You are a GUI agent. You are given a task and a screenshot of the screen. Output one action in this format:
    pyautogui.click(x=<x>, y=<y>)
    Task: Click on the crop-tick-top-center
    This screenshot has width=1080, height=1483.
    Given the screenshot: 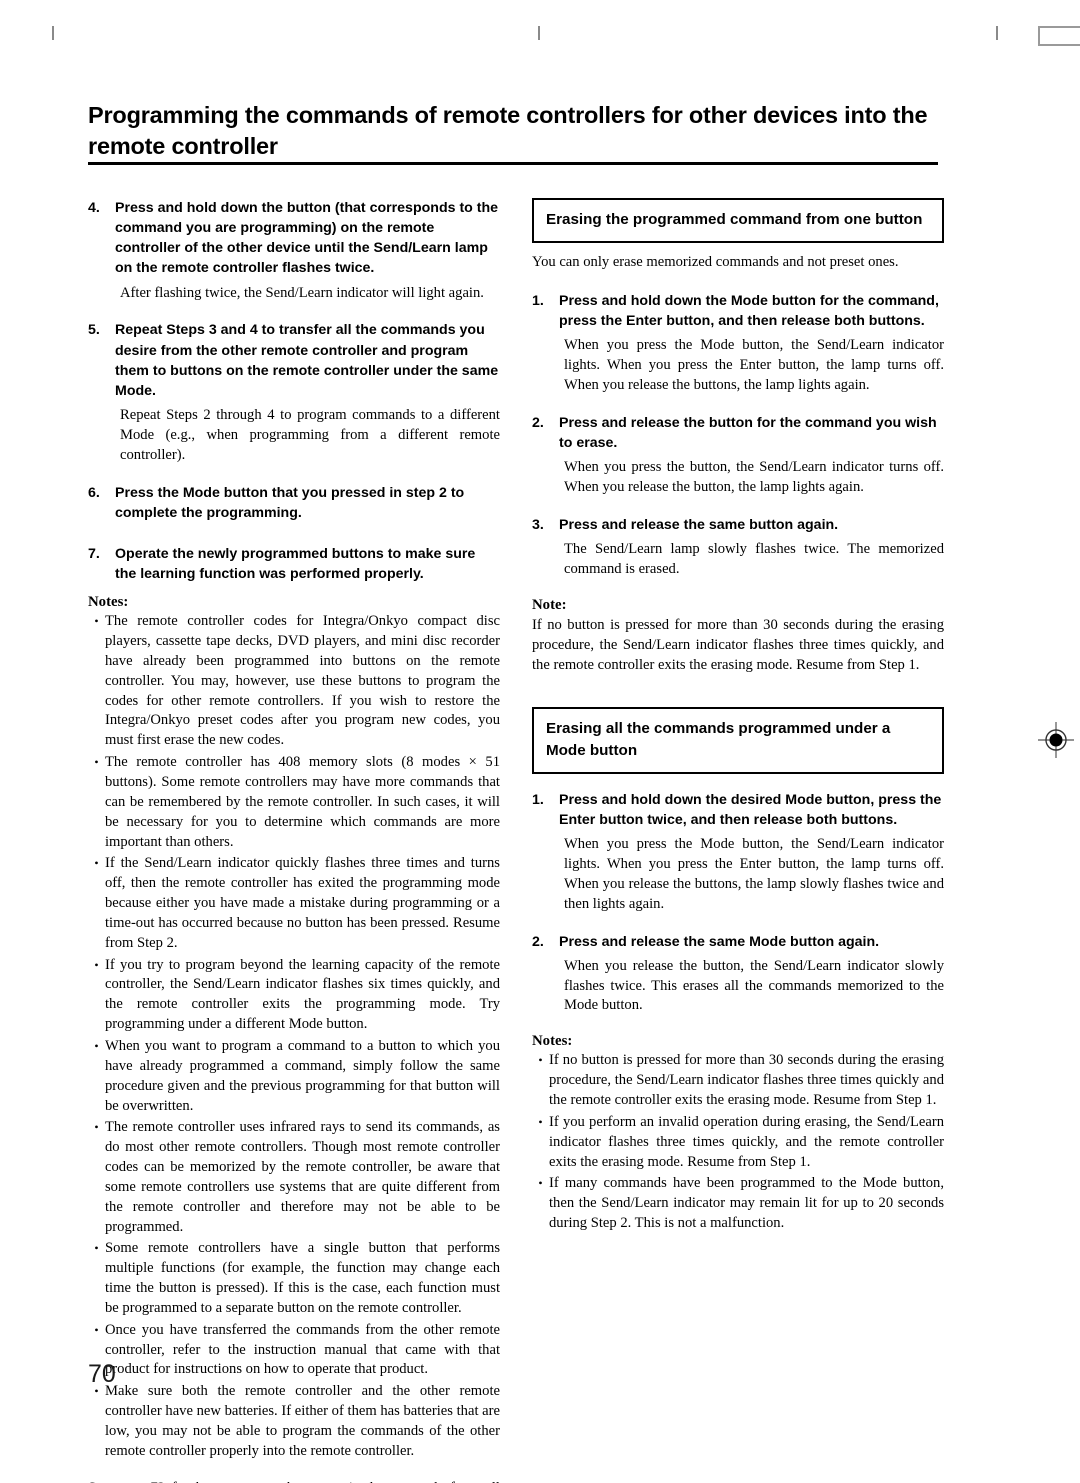 What is the action you would take?
    pyautogui.click(x=539, y=33)
    